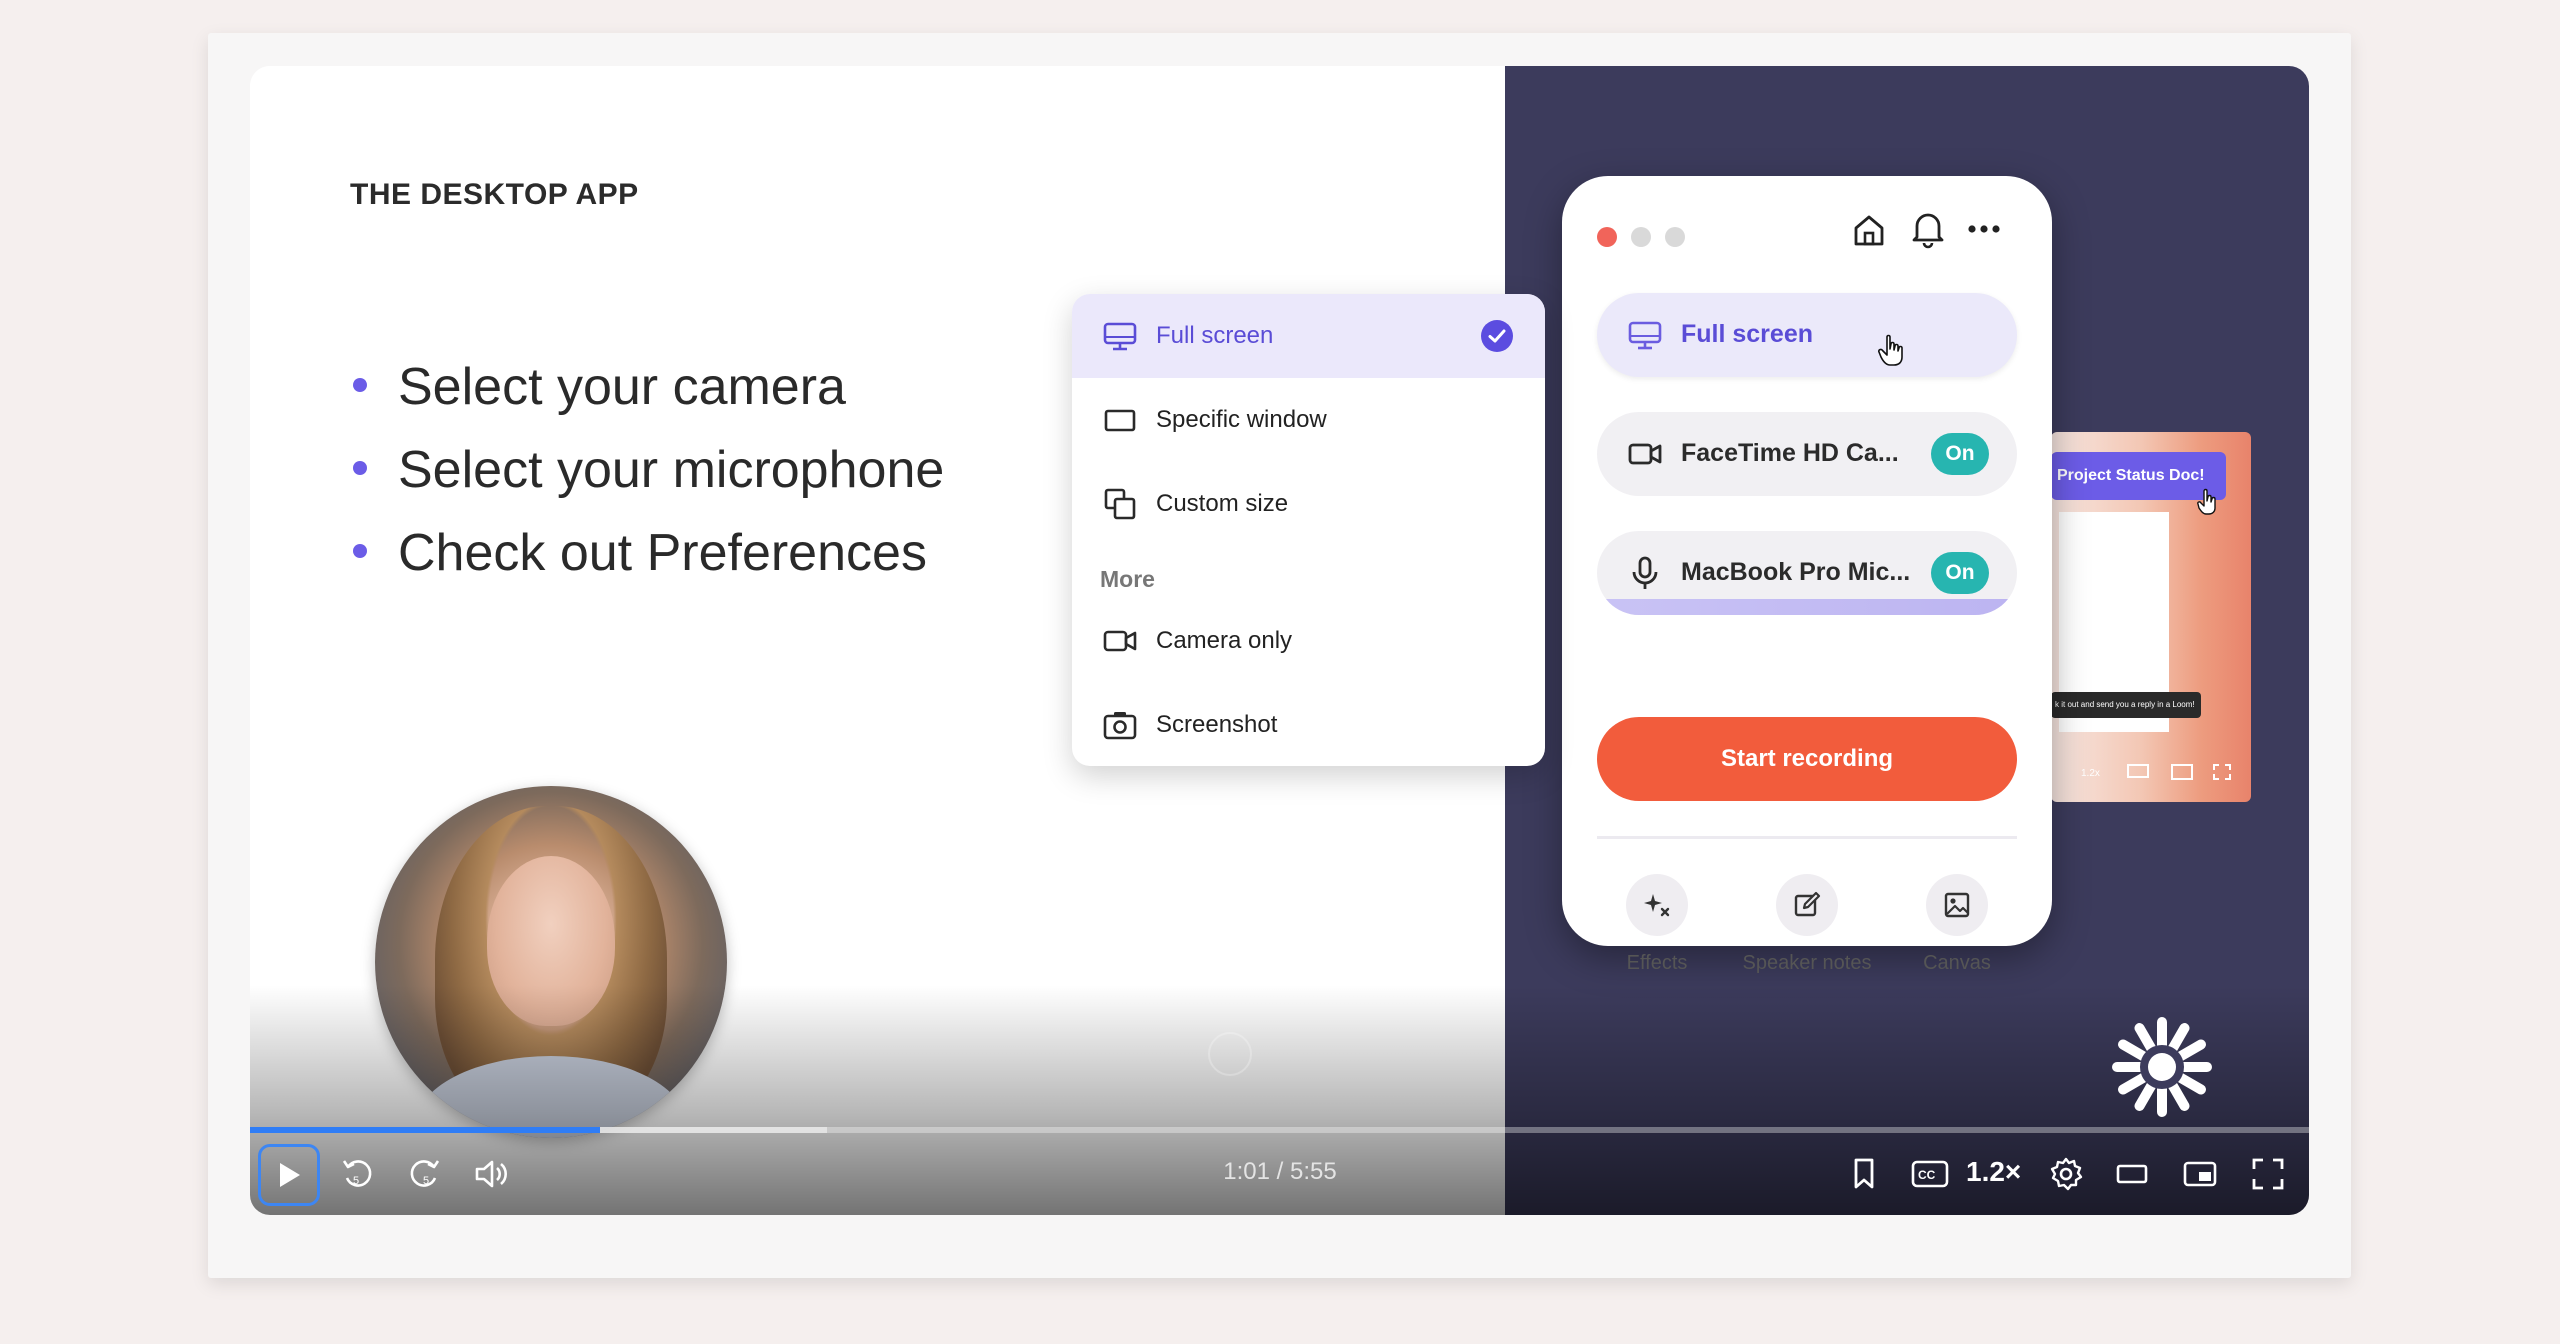 This screenshot has width=2560, height=1344. I want to click on play-icon, so click(290, 1175).